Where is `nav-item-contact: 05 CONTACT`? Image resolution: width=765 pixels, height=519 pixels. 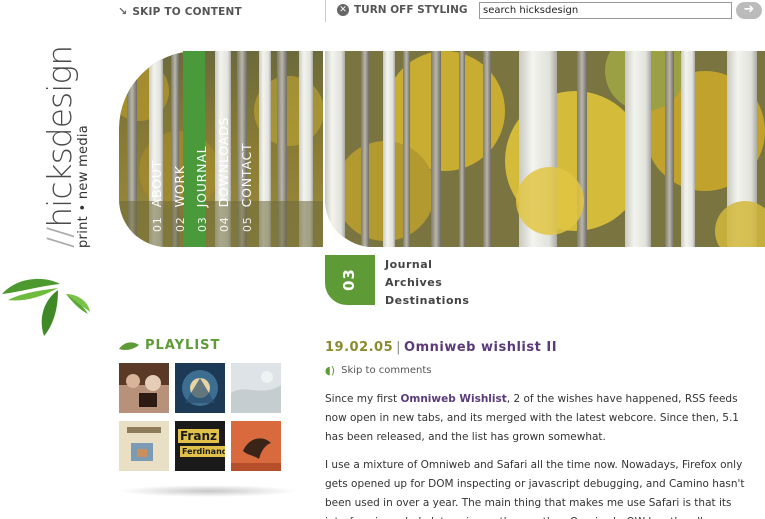 nav-item-contact: 05 CONTACT is located at coordinates (246, 188).